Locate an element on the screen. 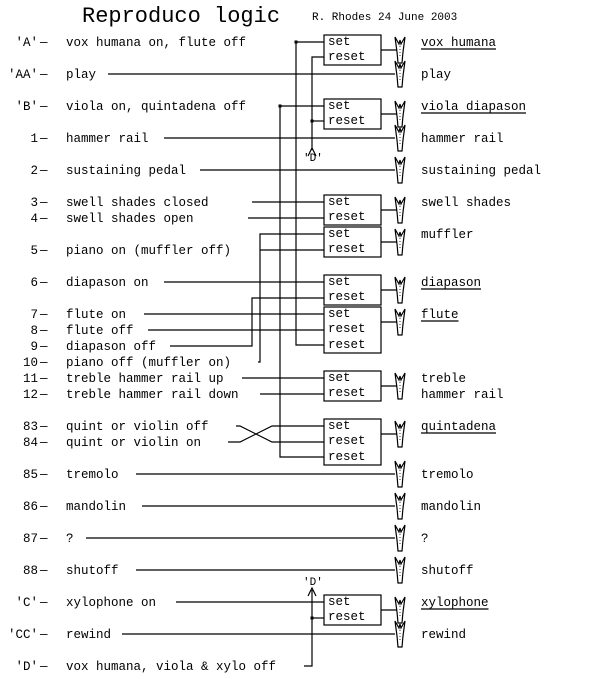 The width and height of the screenshot is (606, 679). input-label: swell shades open is located at coordinates (130, 219).